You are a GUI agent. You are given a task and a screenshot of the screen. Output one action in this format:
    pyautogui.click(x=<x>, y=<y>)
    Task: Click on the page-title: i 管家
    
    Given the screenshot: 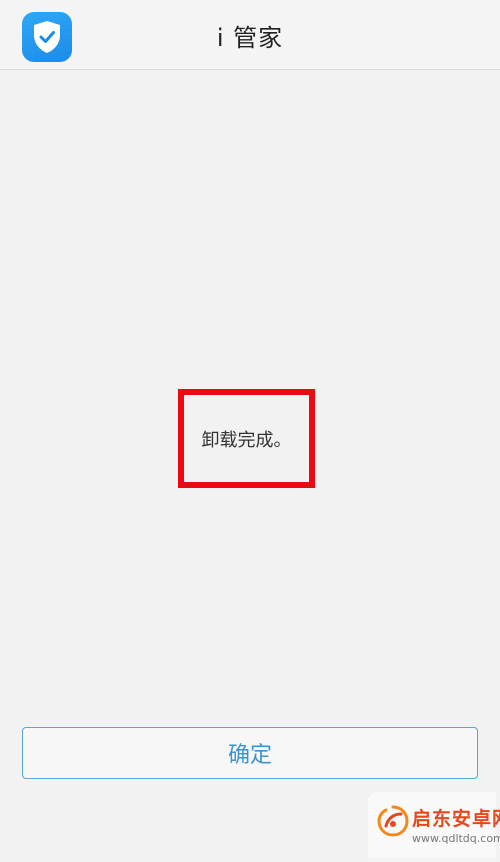 What is the action you would take?
    pyautogui.click(x=250, y=38)
    